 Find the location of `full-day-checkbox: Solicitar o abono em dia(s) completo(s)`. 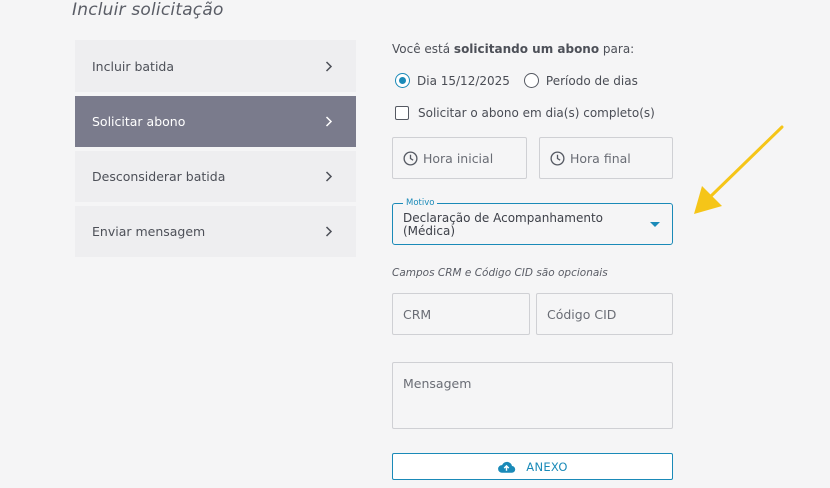

full-day-checkbox: Solicitar o abono em dia(s) completo(s) is located at coordinates (525, 113).